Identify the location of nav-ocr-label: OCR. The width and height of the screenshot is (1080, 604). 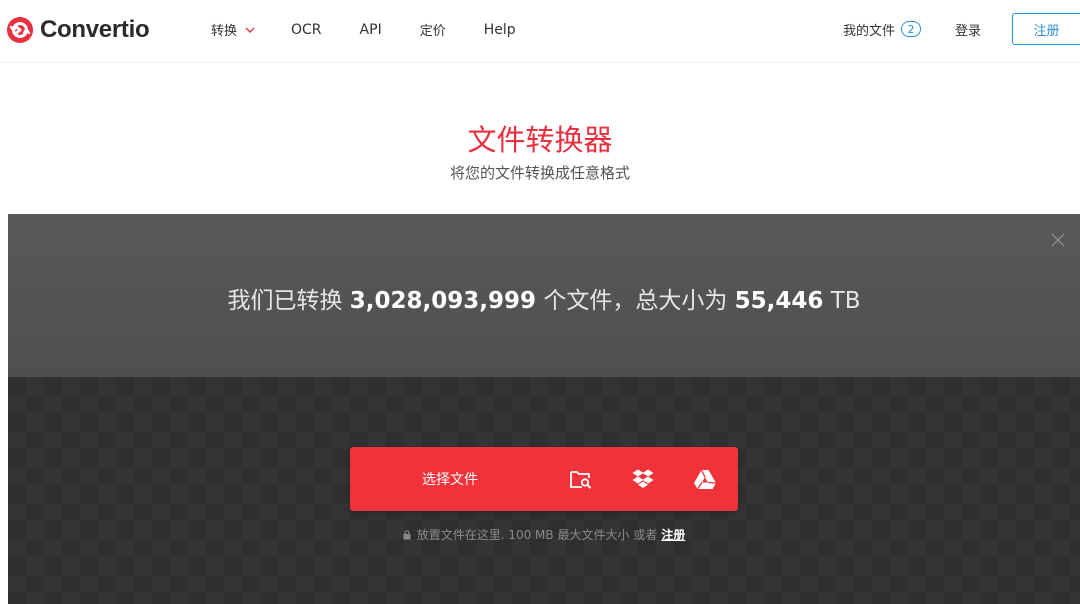
(306, 29).